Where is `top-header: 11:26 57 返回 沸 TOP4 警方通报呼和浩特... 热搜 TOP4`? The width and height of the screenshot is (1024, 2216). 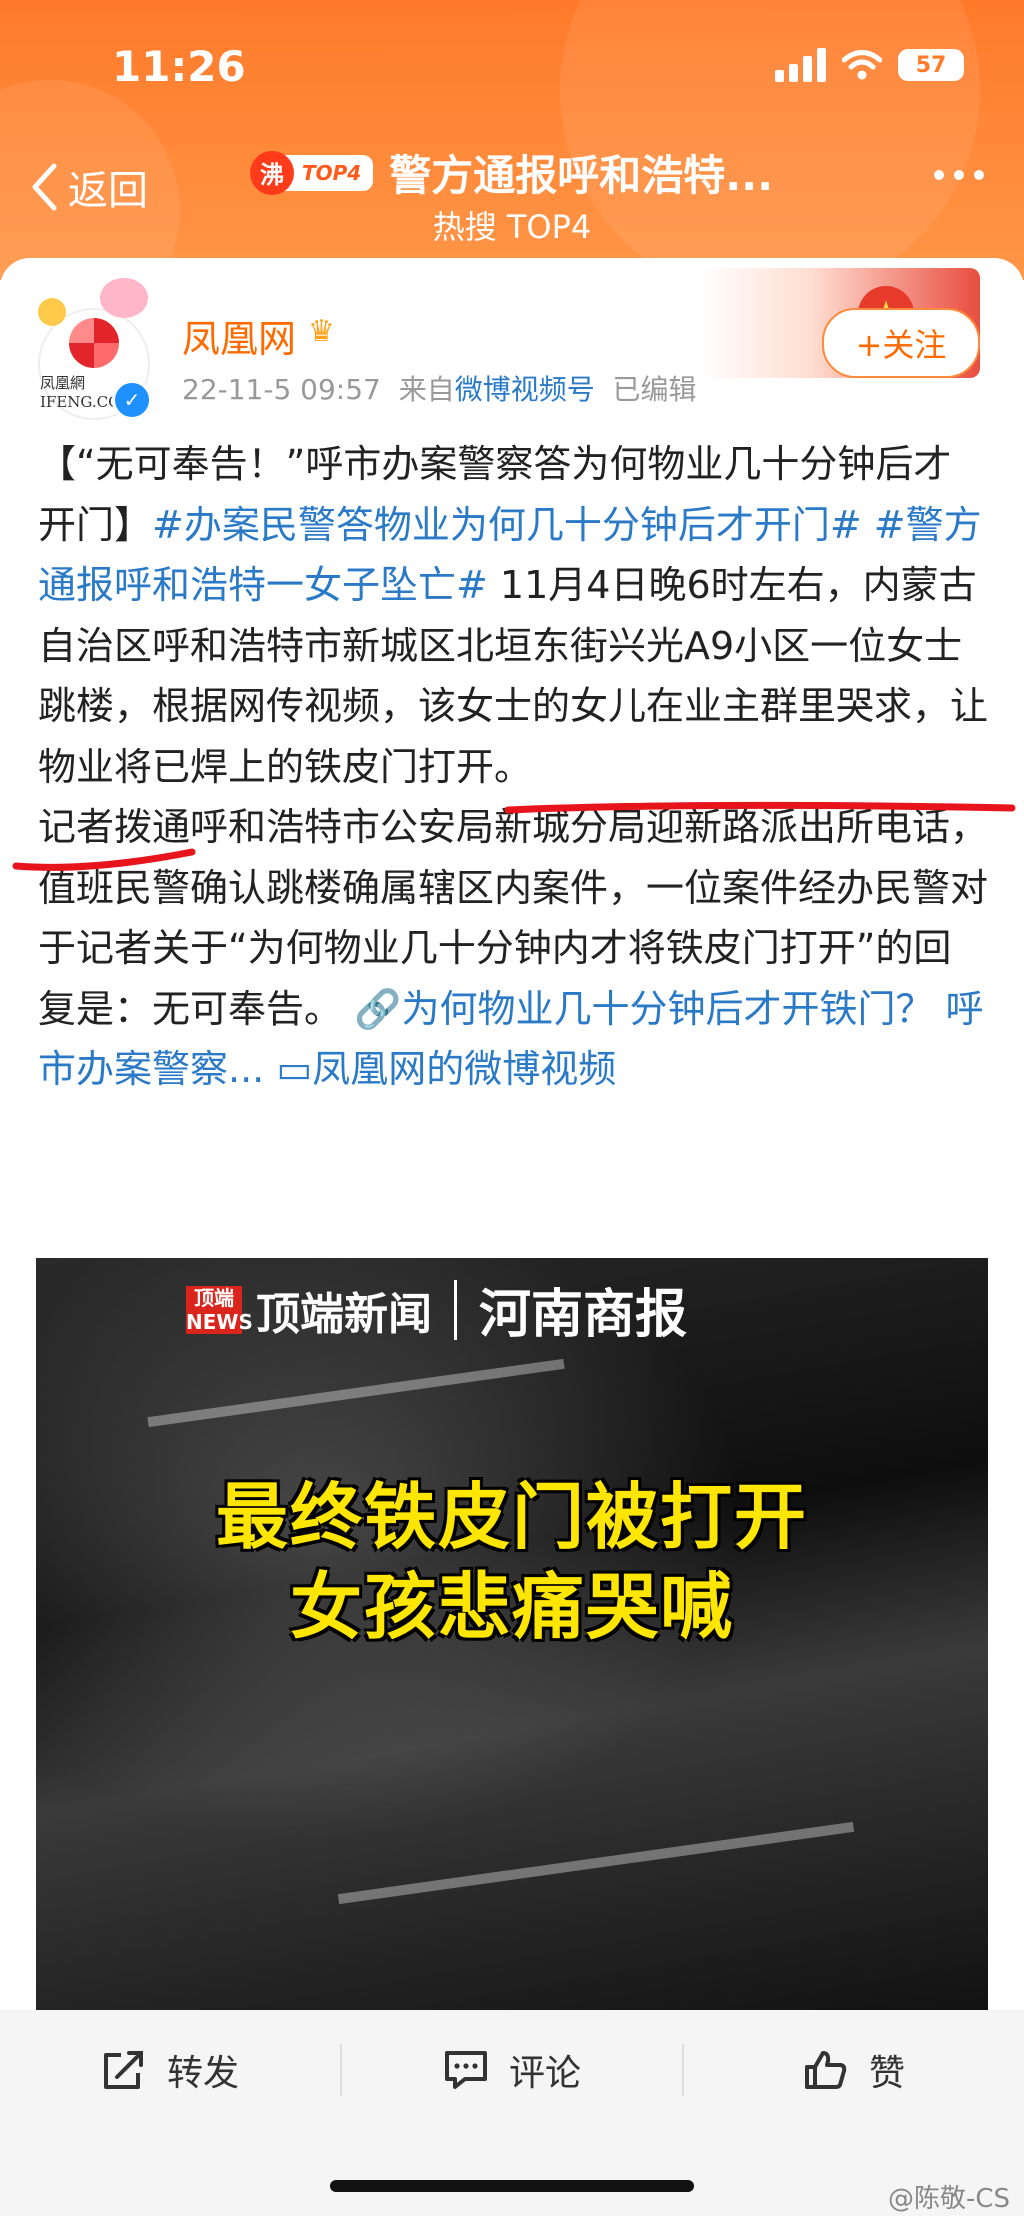
top-header: 11:26 57 返回 沸 TOP4 警方通报呼和浩特... 热搜 TOP4 is located at coordinates (512, 140).